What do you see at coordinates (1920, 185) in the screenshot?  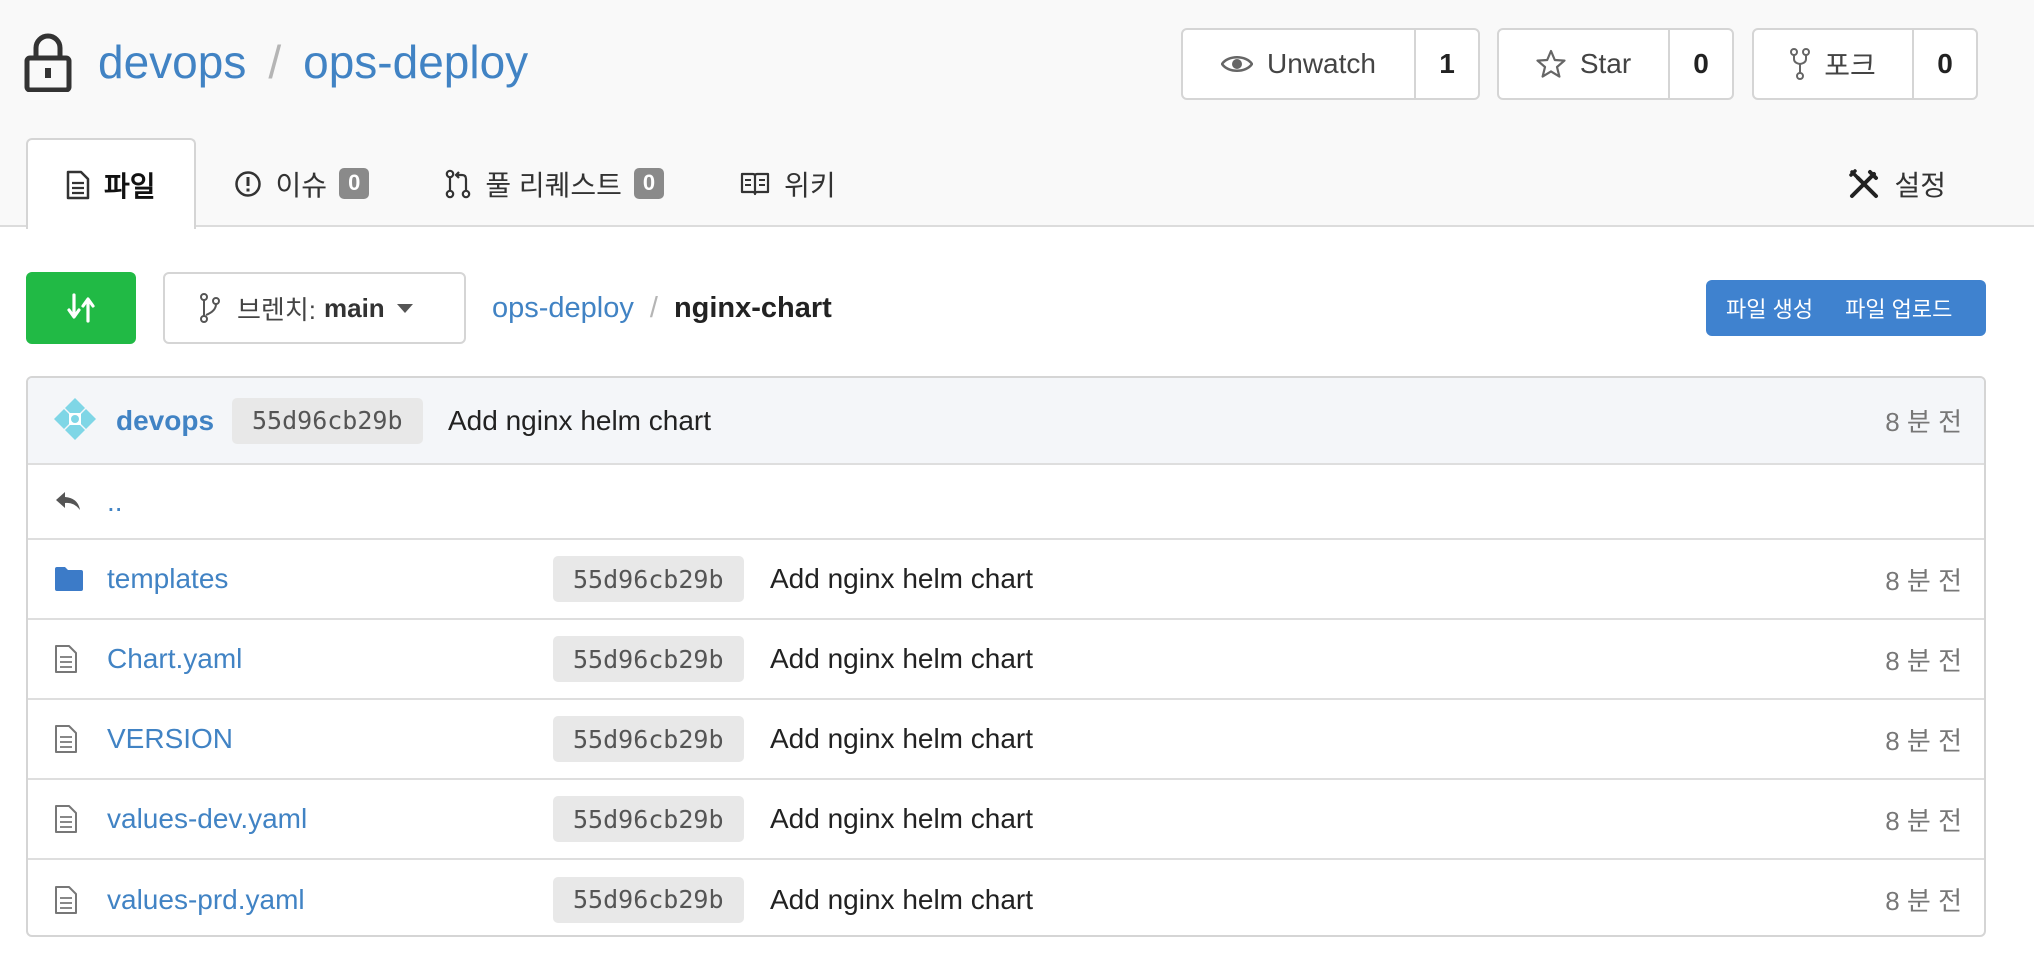 I see `tab-settings-label: 설정` at bounding box center [1920, 185].